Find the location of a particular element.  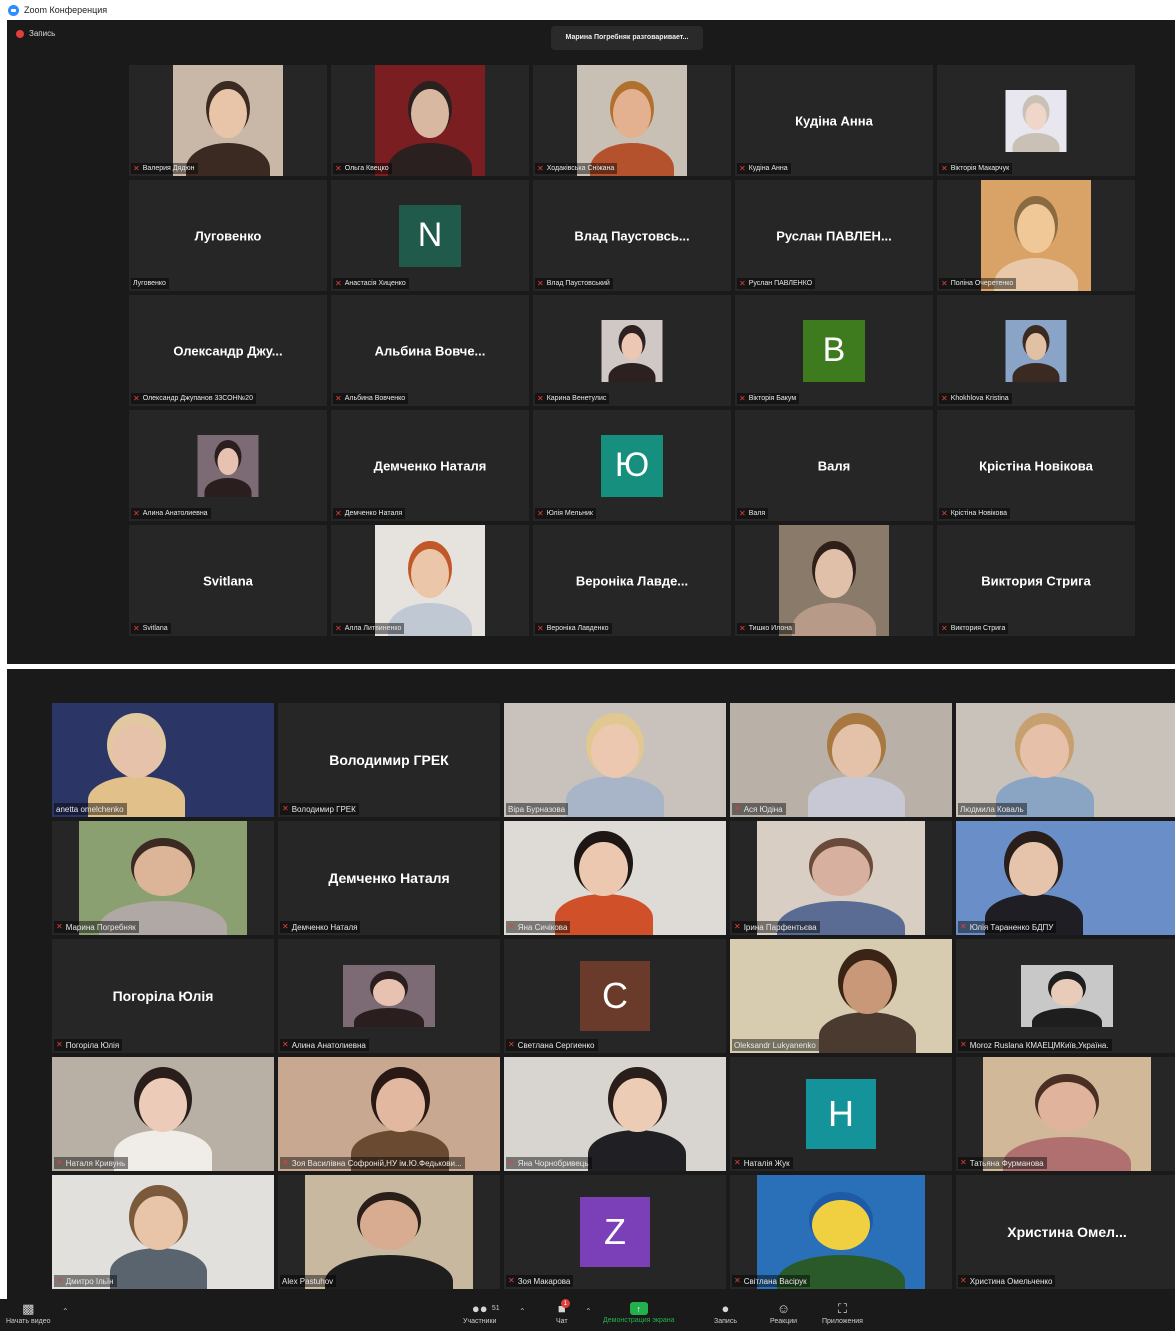

participant-tile-17: Демченко Наталя ✕ Демченко Наталя is located at coordinates (430, 465).